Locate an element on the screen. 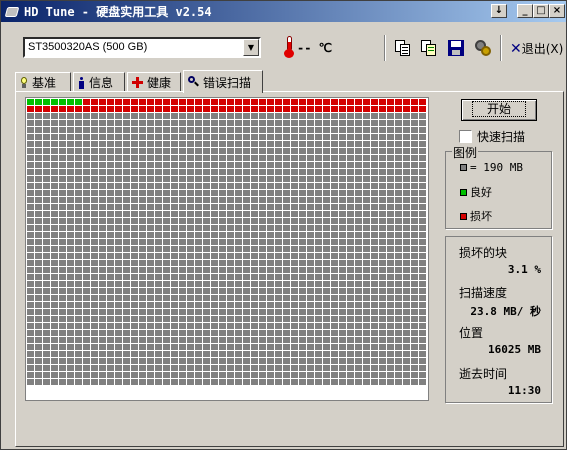 The image size is (567, 450). checkbox-box is located at coordinates (465, 136).